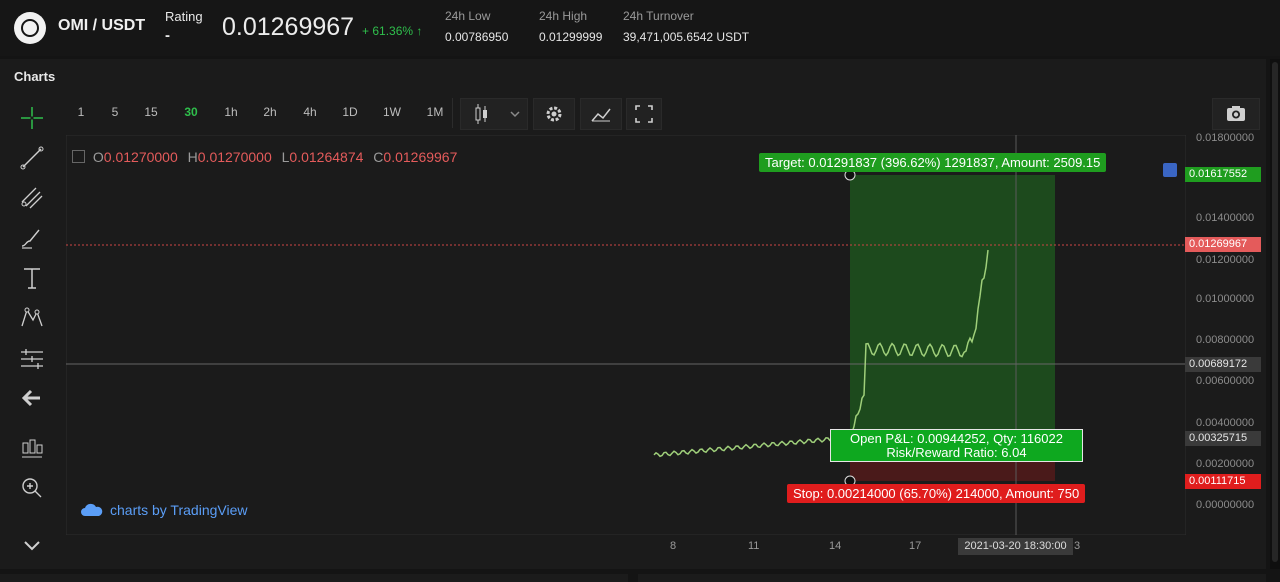 This screenshot has width=1280, height=582. I want to click on candle-stack-icon, so click(32, 448).